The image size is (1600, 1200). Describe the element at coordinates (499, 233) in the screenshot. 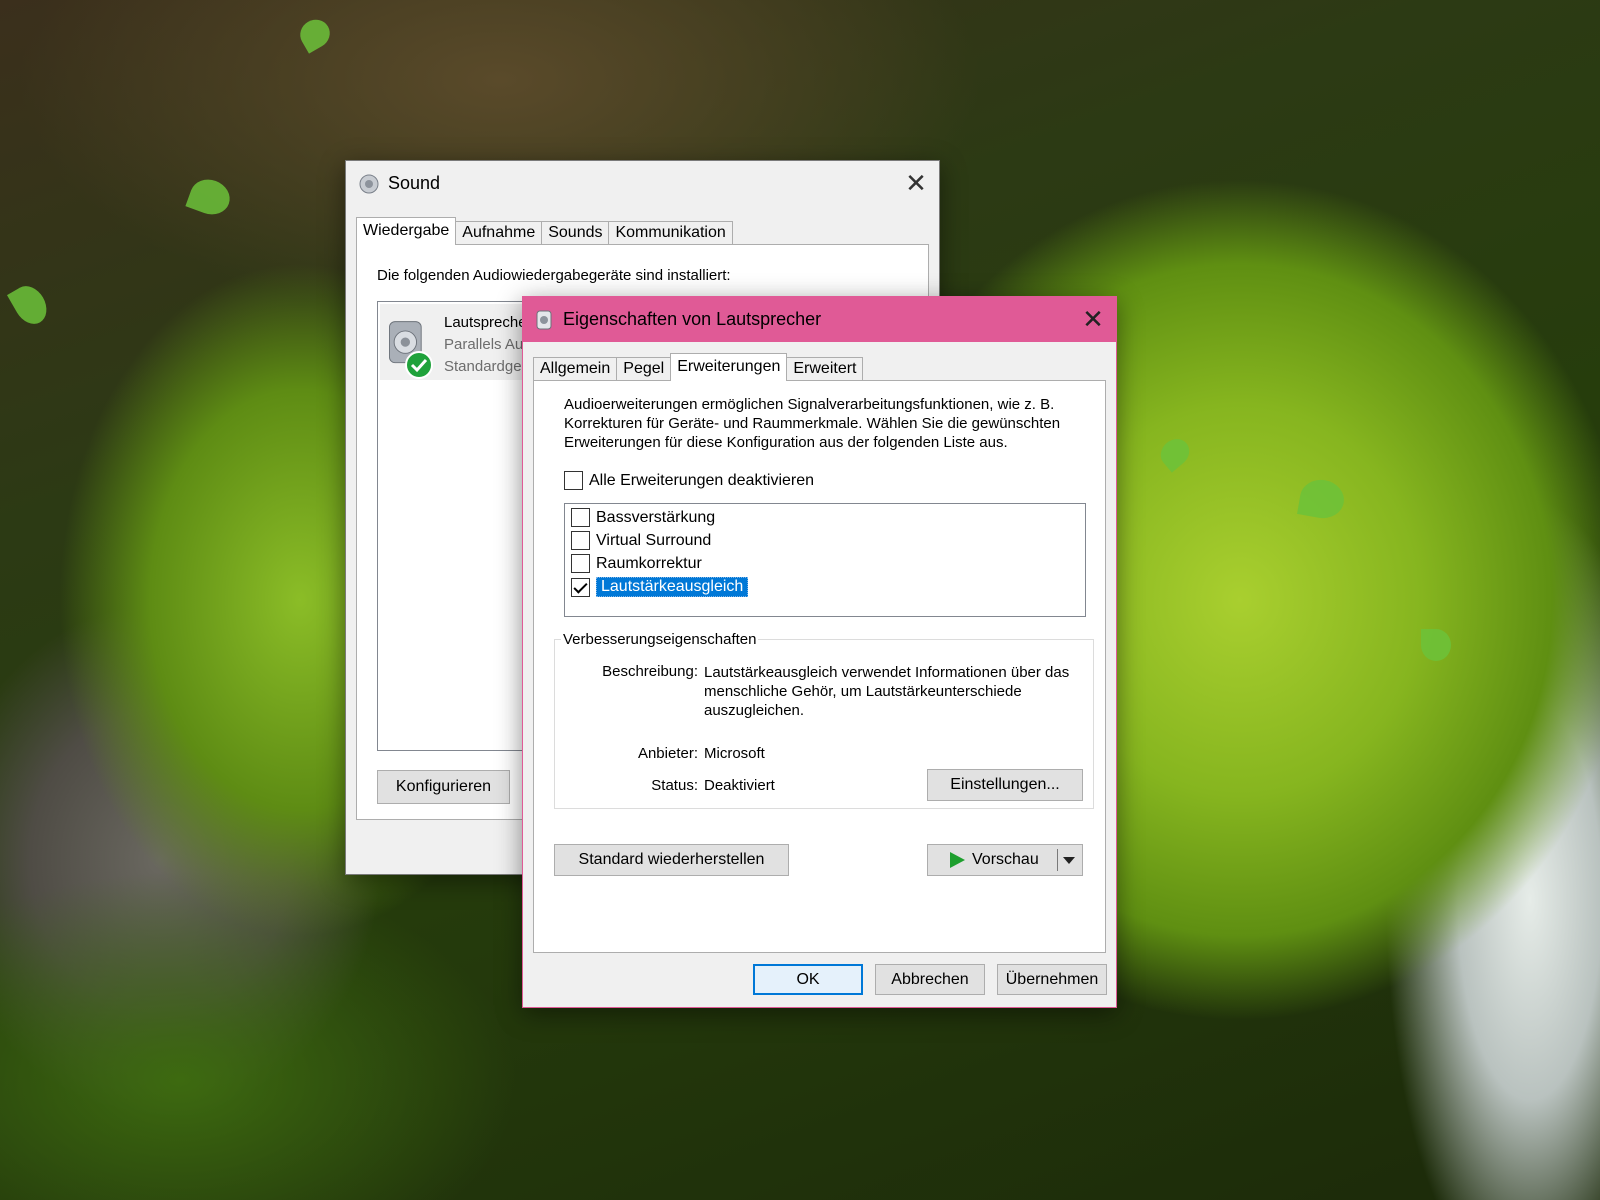

I see `tab-aufnahme: Aufnahme` at that location.